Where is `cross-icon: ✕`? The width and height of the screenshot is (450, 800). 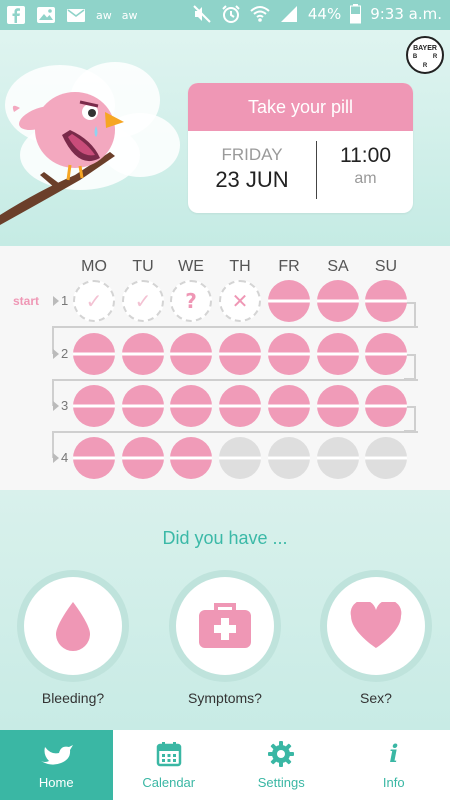 cross-icon: ✕ is located at coordinates (240, 301).